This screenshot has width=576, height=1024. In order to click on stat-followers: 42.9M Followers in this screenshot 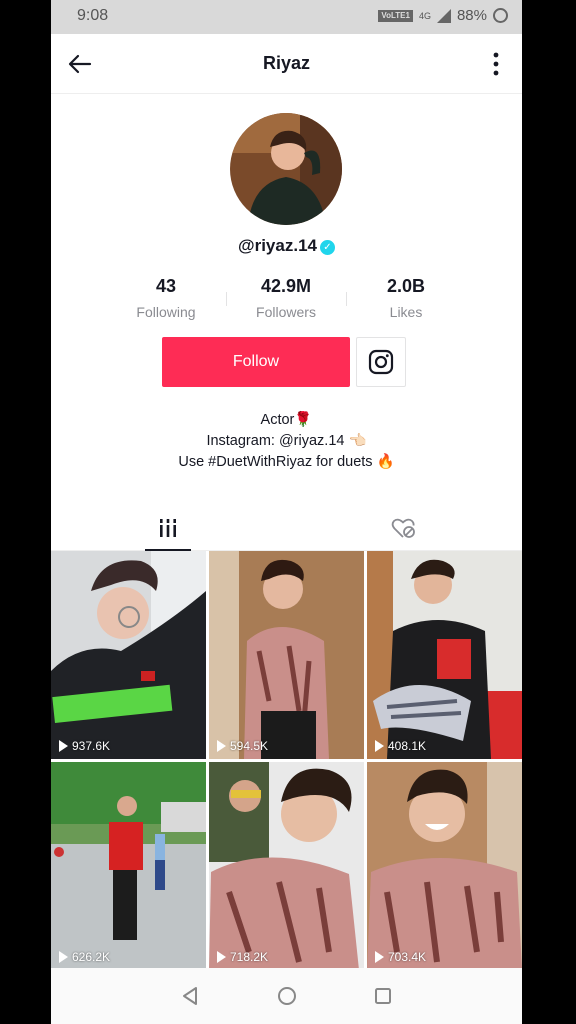, I will do `click(286, 301)`.